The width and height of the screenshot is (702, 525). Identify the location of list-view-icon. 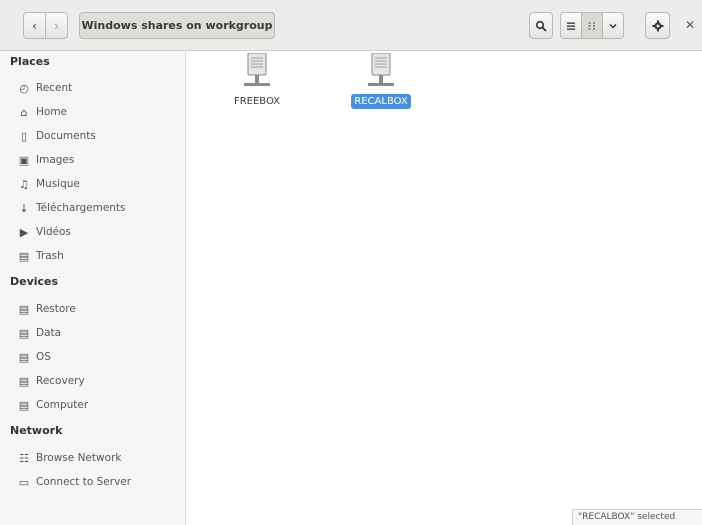
(571, 26).